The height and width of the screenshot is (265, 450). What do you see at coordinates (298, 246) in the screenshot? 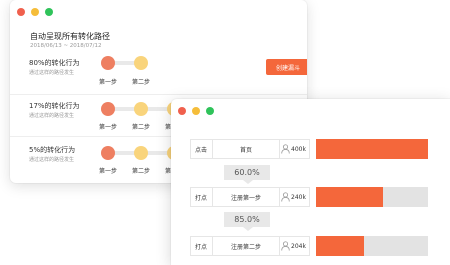
I see `funnel-count: 204k` at bounding box center [298, 246].